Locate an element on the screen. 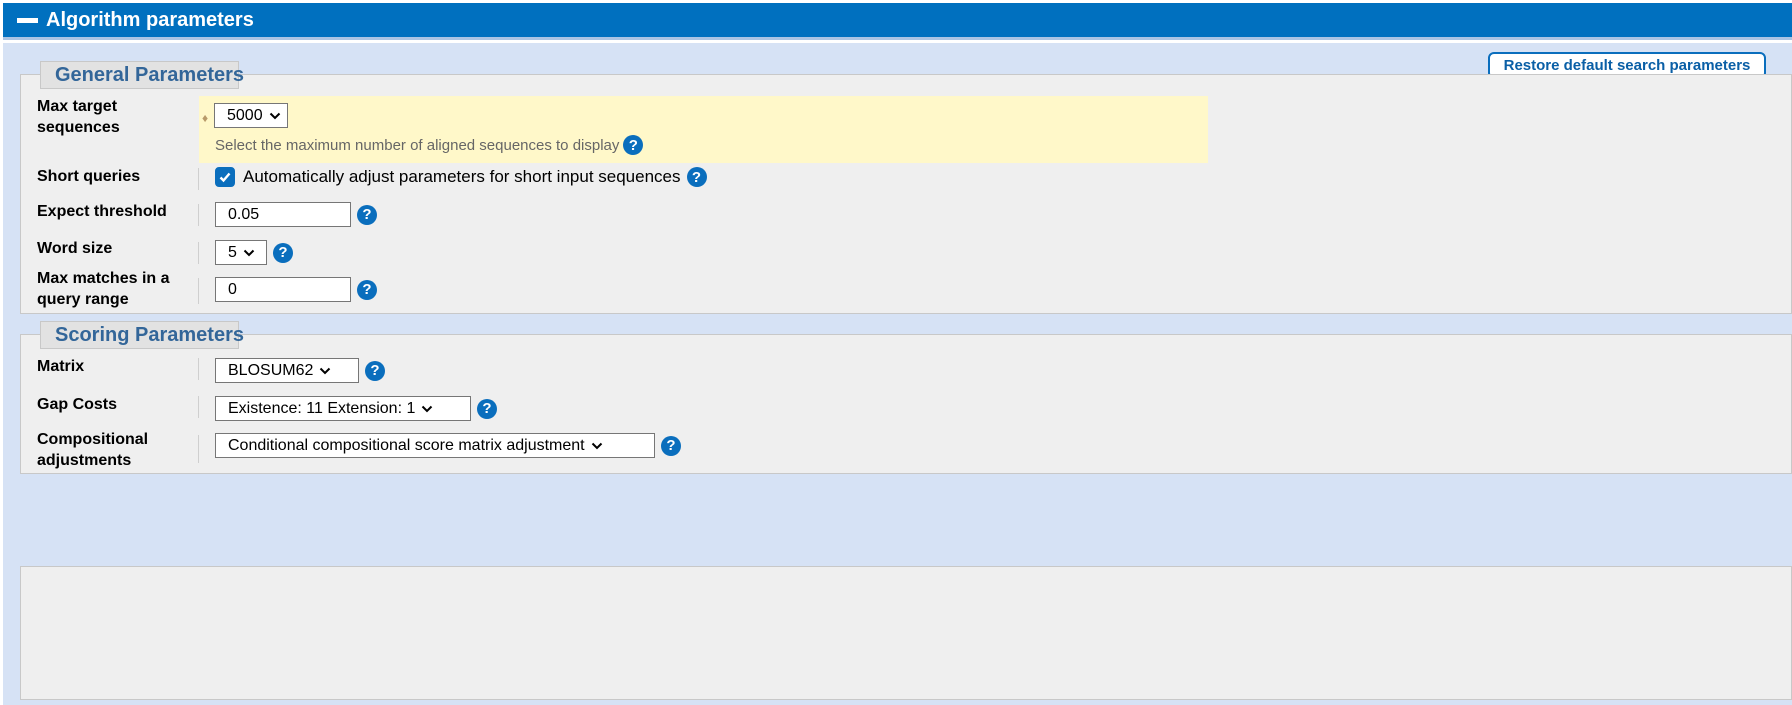 The width and height of the screenshot is (1792, 705). max-target-select: 5000 is located at coordinates (251, 115).